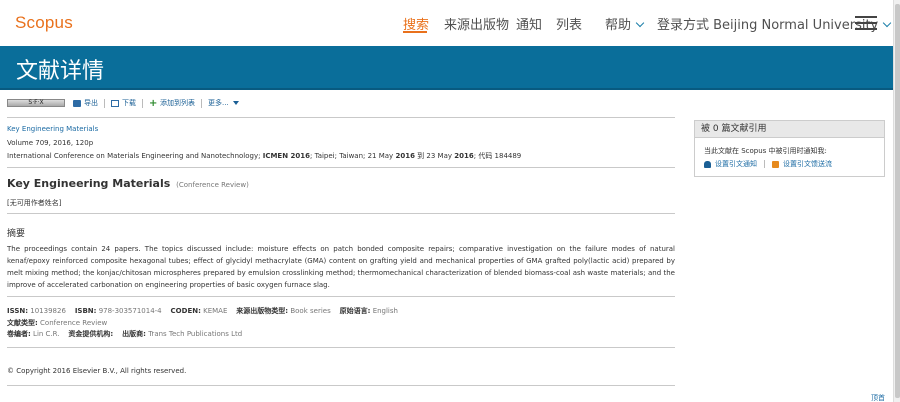  What do you see at coordinates (765, 151) in the screenshot?
I see `citation-notify-text: 当此文献在 Scopus 中被引用时通知我:` at bounding box center [765, 151].